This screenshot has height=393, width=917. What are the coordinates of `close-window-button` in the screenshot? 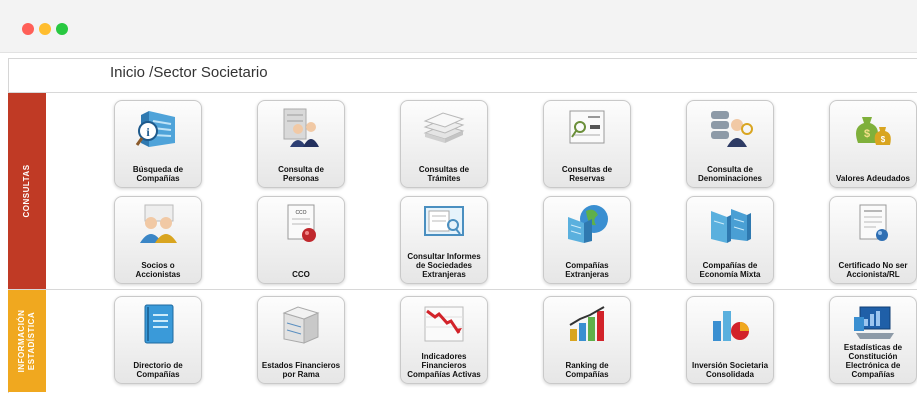 It's located at (28, 29).